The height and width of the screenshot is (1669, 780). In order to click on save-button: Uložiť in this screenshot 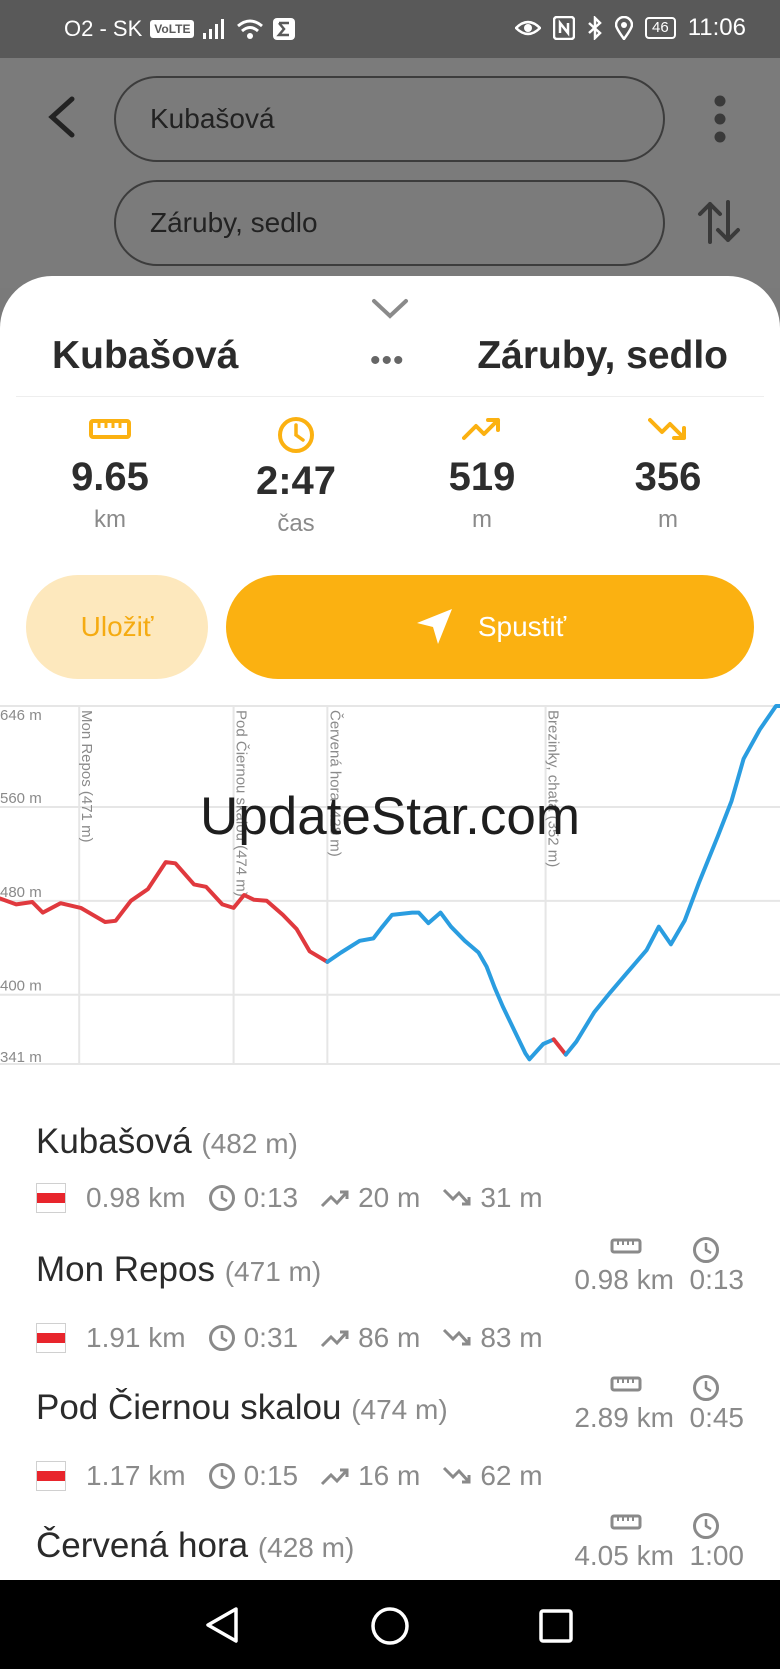, I will do `click(117, 627)`.